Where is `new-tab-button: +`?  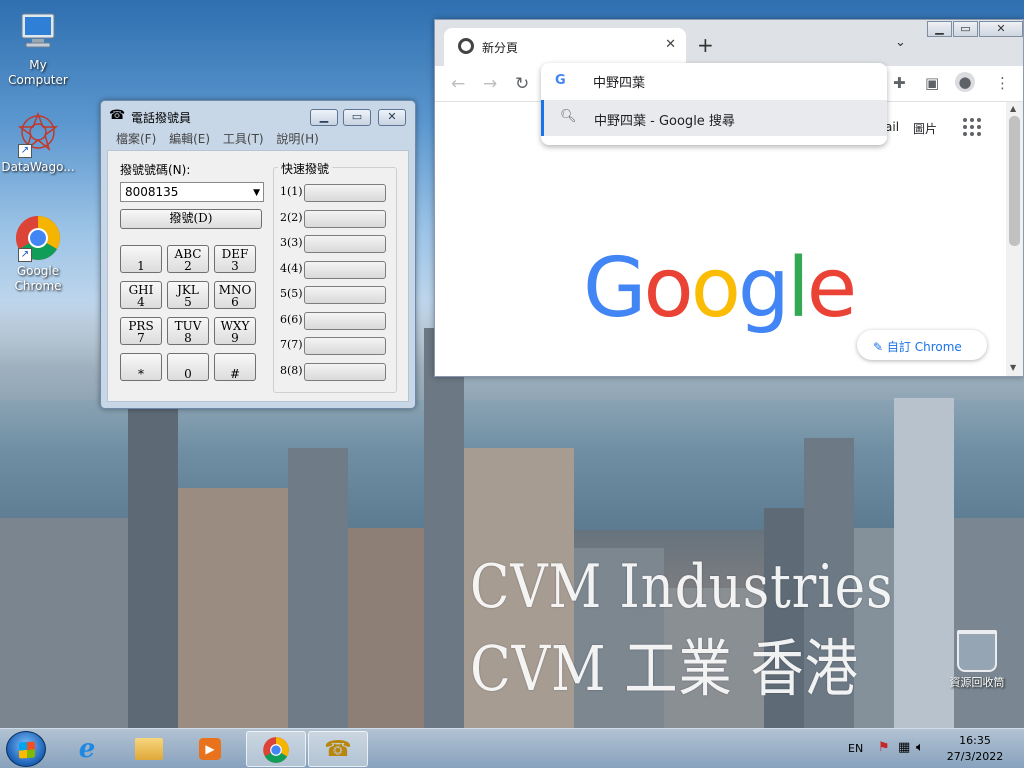 new-tab-button: + is located at coordinates (705, 45).